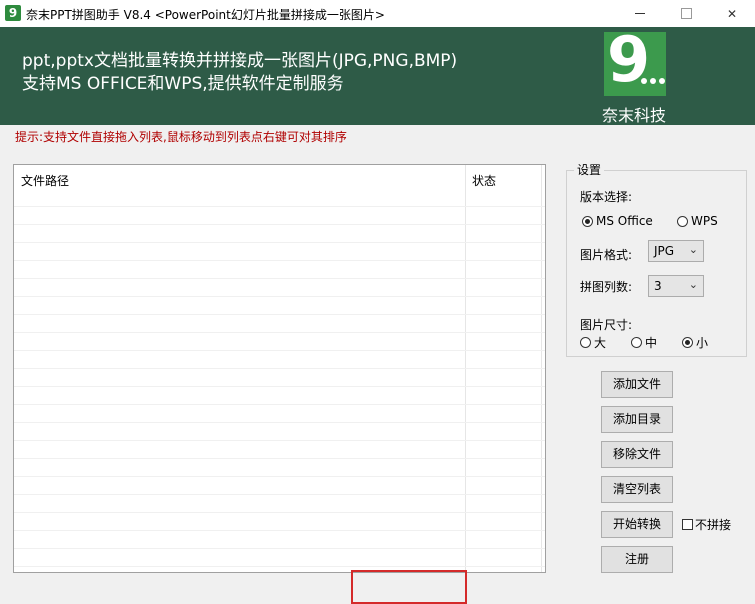 This screenshot has height=604, width=755. I want to click on radio-wps-label: WPS, so click(704, 221).